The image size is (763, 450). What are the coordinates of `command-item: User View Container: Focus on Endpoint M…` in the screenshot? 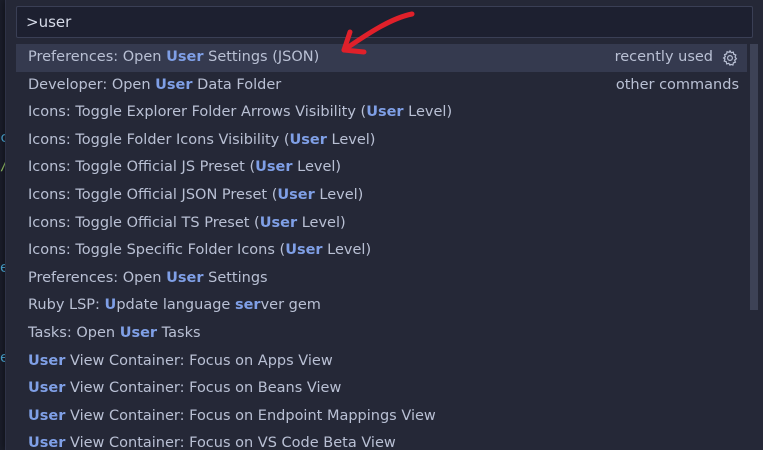 It's located at (381, 417).